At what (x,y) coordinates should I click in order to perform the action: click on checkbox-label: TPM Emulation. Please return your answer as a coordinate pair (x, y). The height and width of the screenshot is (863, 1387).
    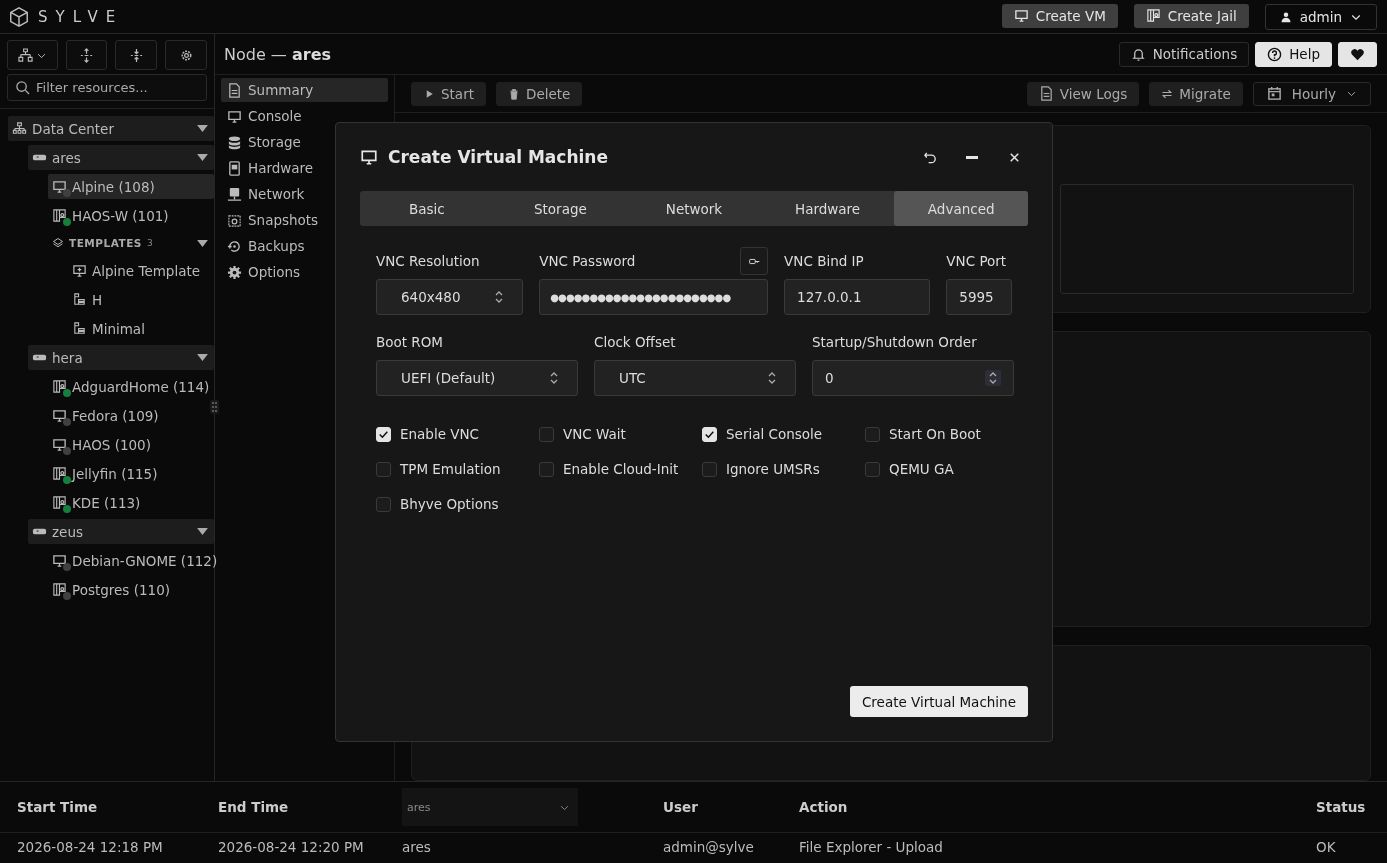
    Looking at the image, I should click on (450, 469).